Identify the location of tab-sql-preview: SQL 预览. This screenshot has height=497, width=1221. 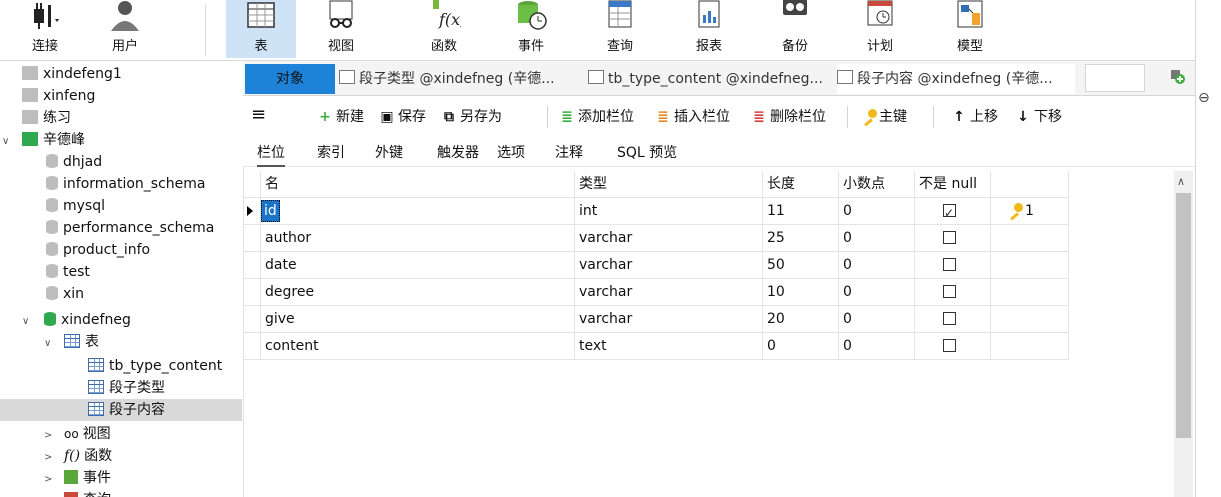
(647, 153).